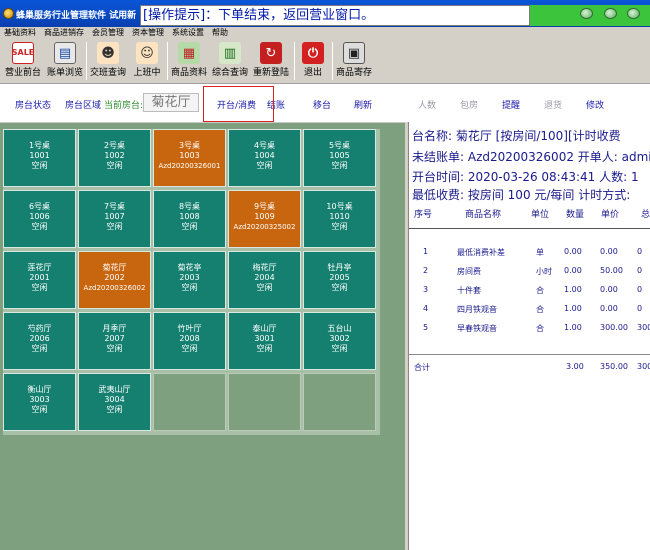 The image size is (650, 550). I want to click on room-tile: 月季厅 2007 空闲, so click(114, 341).